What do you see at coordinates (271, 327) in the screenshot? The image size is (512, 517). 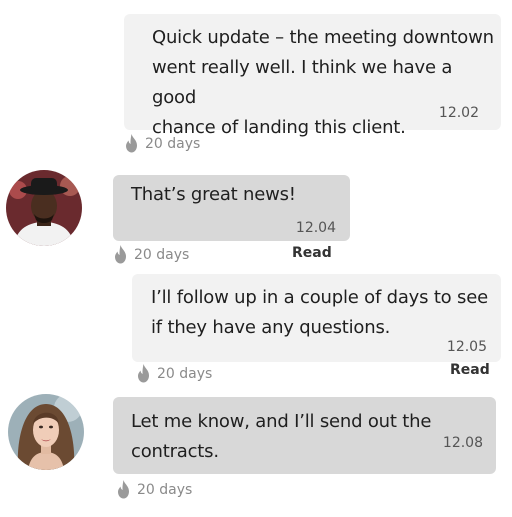 I see `message-line: if they have any questions.` at bounding box center [271, 327].